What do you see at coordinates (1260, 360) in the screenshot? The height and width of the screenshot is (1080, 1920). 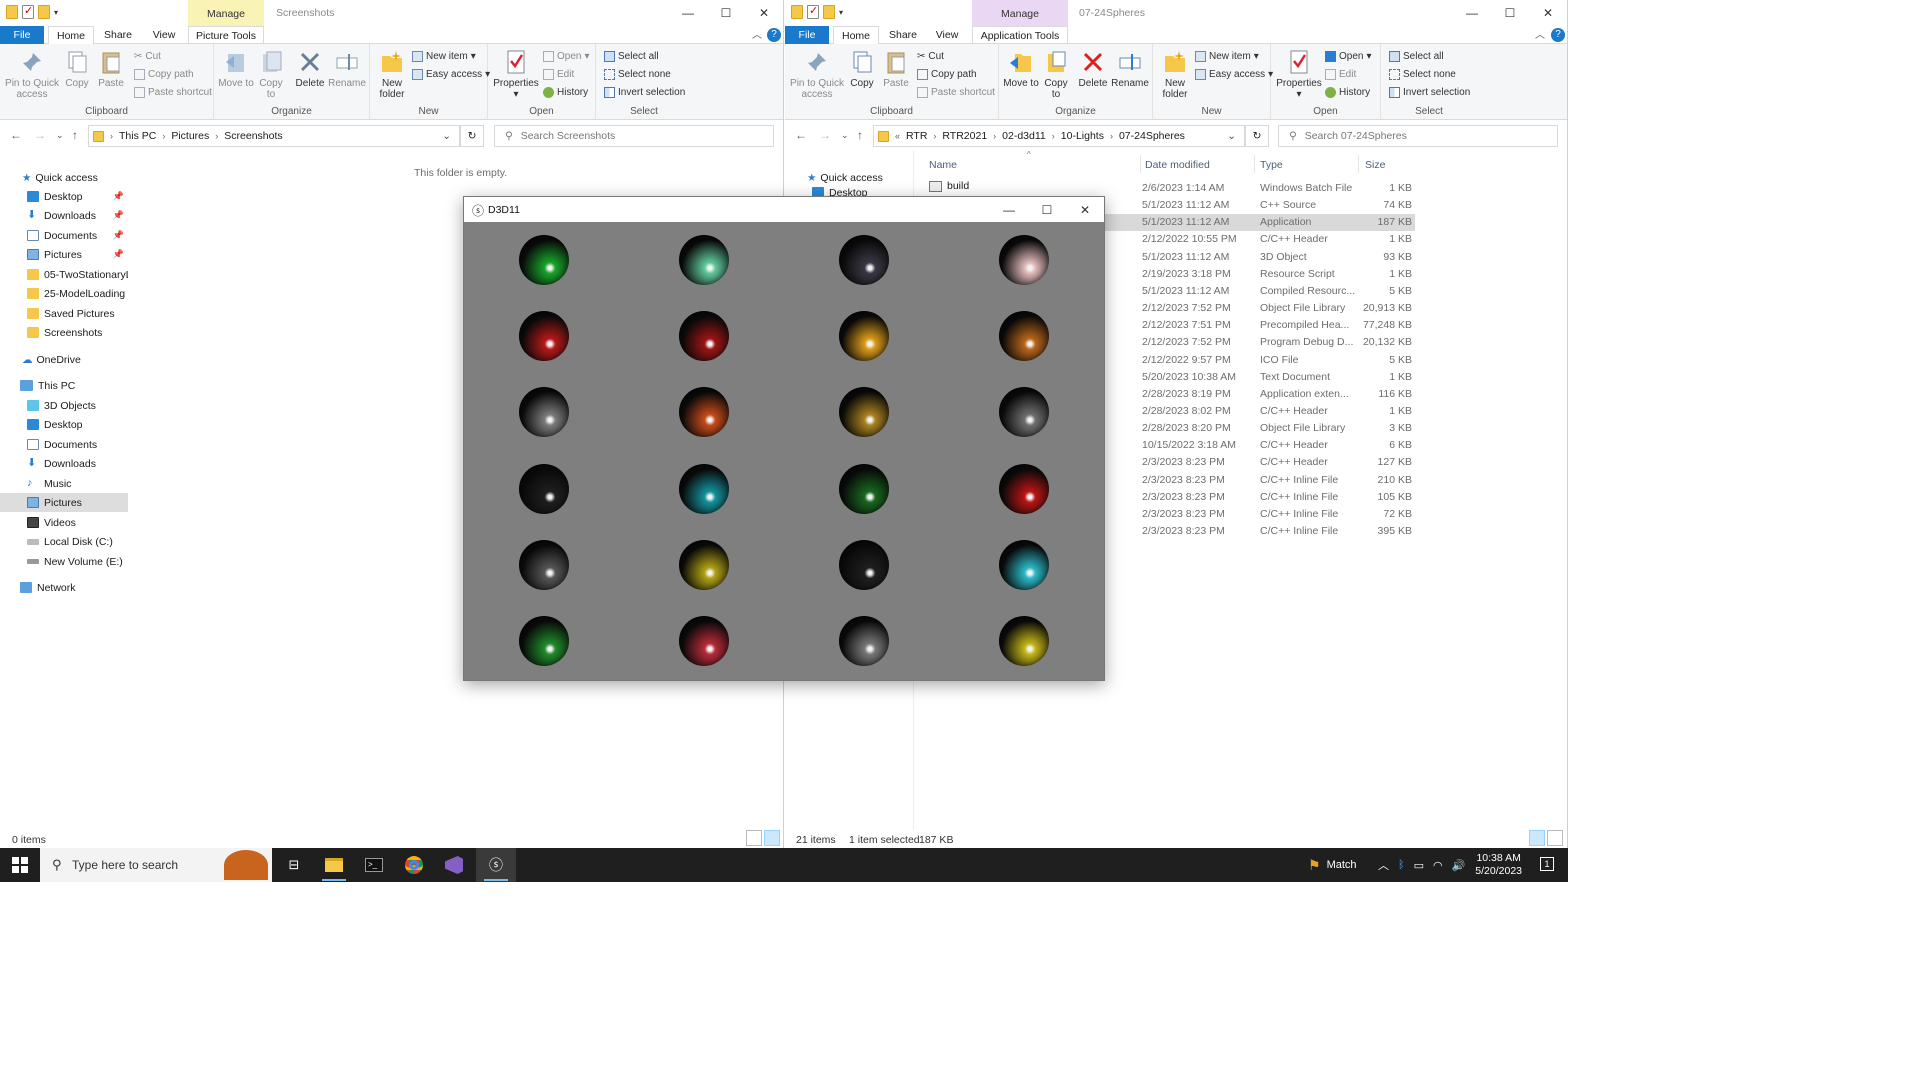 I see `file-row: 2/12/2022 9:57 PM ICO File 5 KB` at bounding box center [1260, 360].